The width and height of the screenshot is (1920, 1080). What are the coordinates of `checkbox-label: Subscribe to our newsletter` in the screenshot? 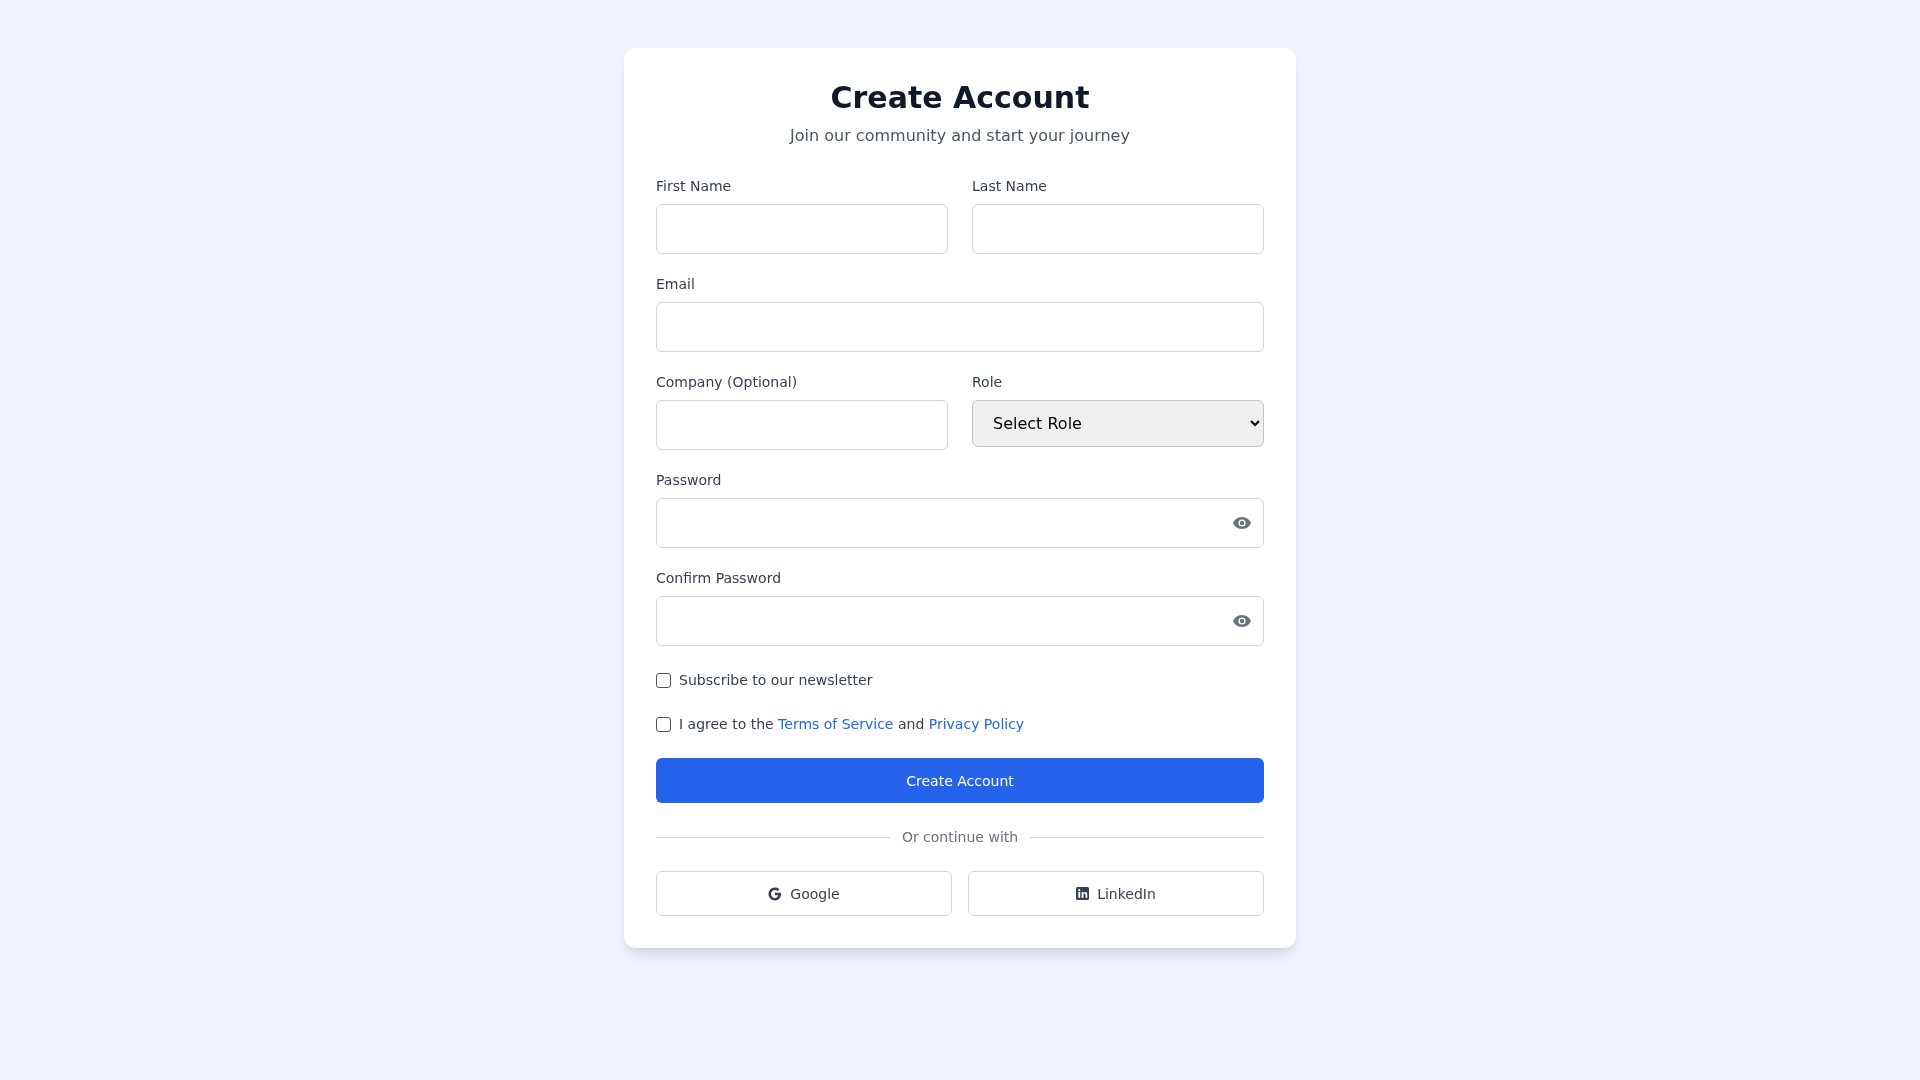 It's located at (776, 680).